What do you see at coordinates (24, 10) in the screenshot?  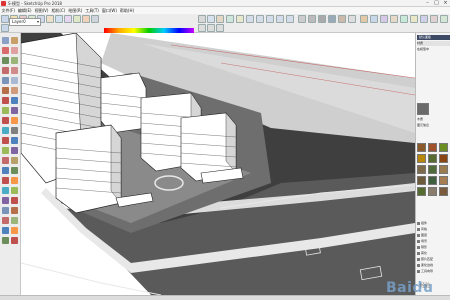 I see `menu-edit: 编辑(E)` at bounding box center [24, 10].